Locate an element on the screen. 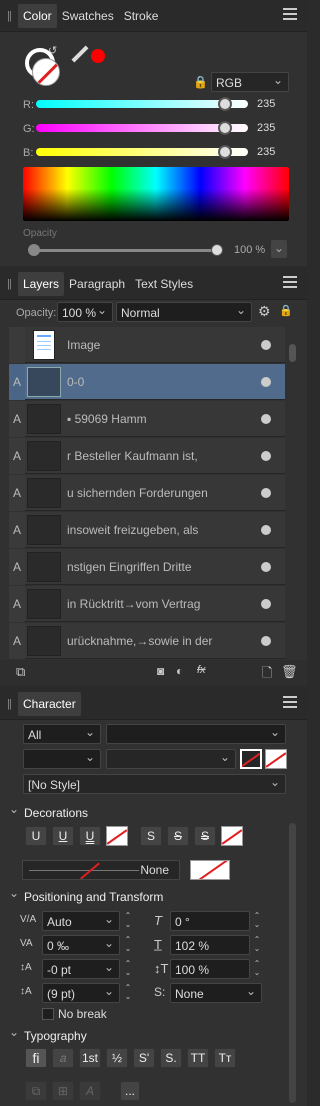 This screenshot has height=1106, width=320. typography-button: S. is located at coordinates (171, 1058).